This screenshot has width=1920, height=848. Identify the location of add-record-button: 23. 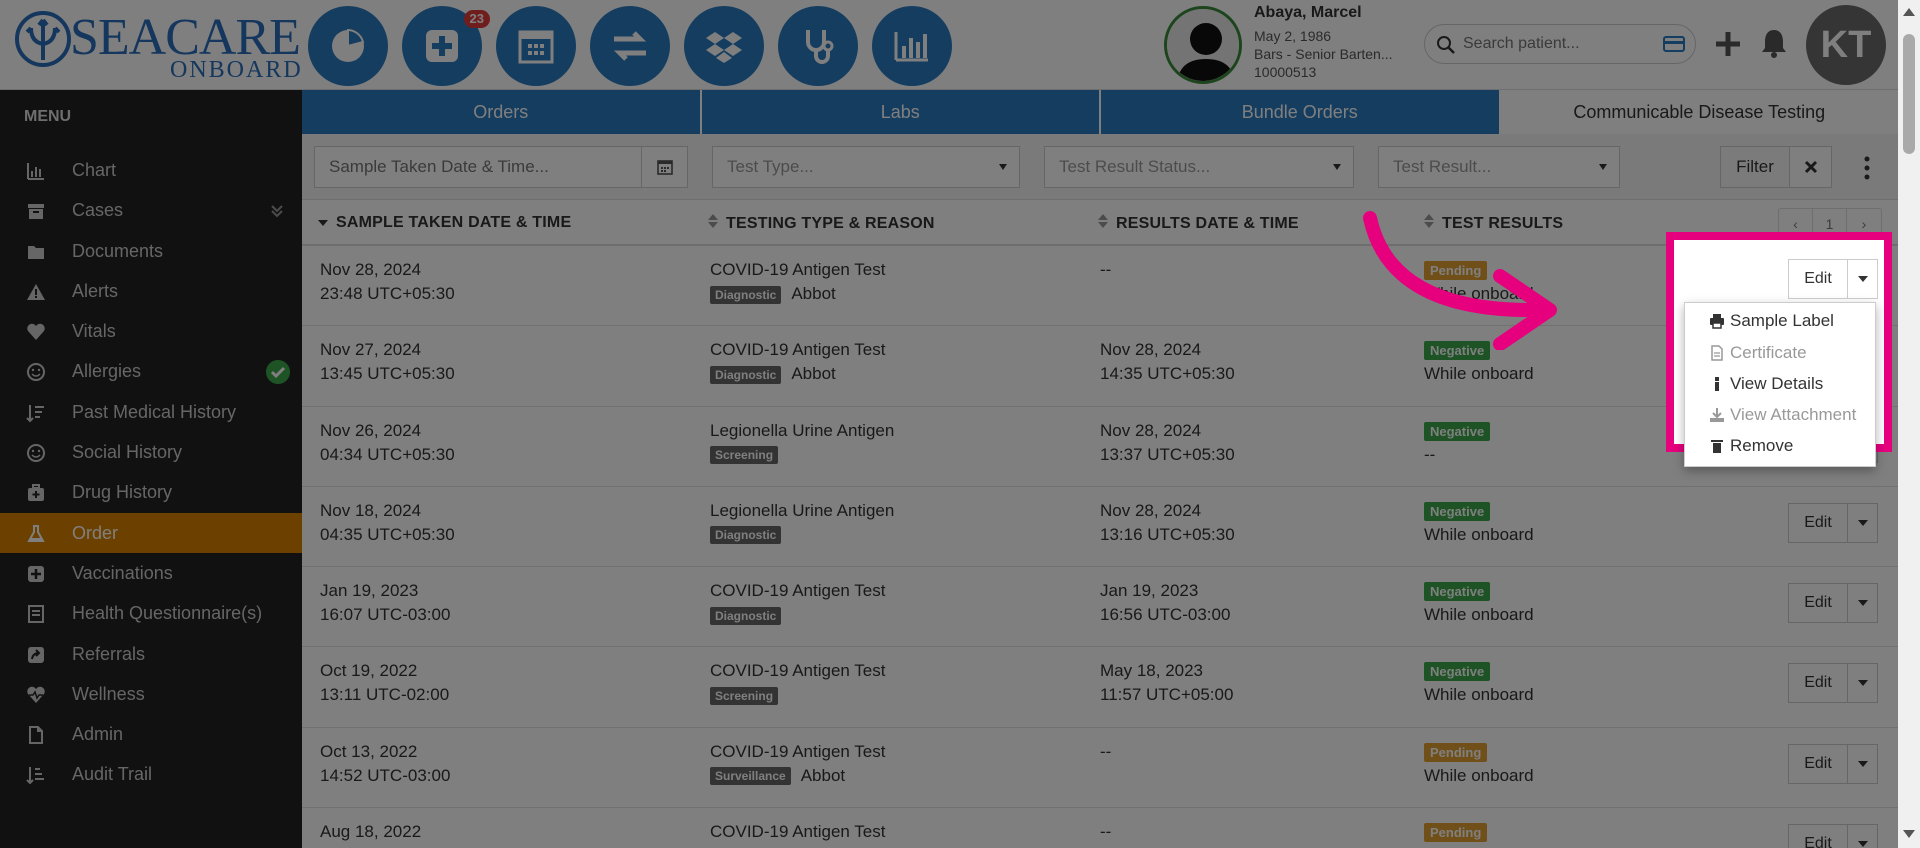
(446, 46).